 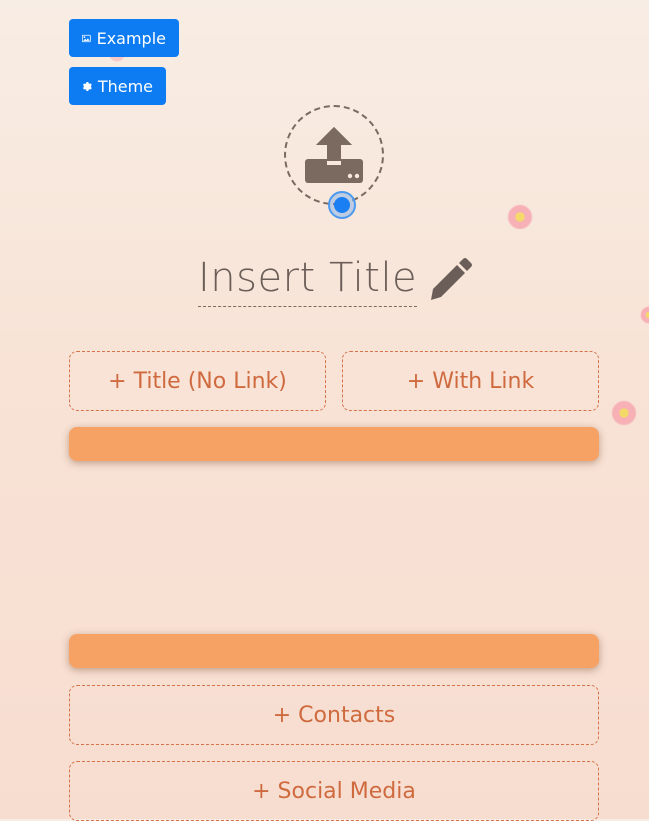 What do you see at coordinates (131, 38) in the screenshot?
I see `example-button-label: Example` at bounding box center [131, 38].